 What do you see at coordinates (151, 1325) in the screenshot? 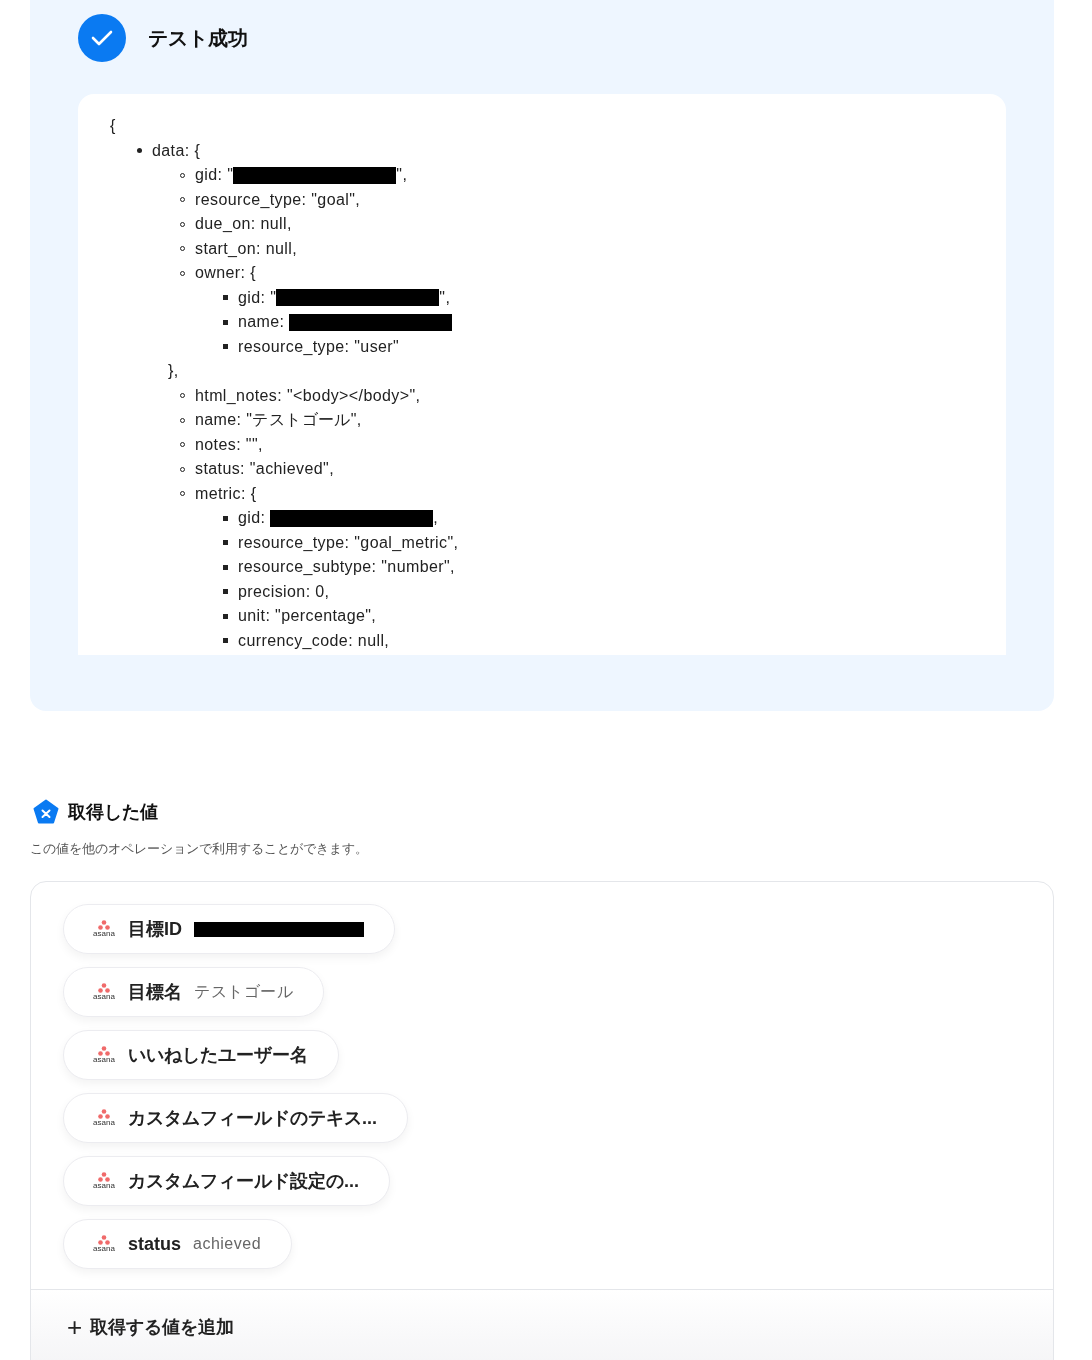
I see `add-value-button: + 取得する値を追加` at bounding box center [151, 1325].